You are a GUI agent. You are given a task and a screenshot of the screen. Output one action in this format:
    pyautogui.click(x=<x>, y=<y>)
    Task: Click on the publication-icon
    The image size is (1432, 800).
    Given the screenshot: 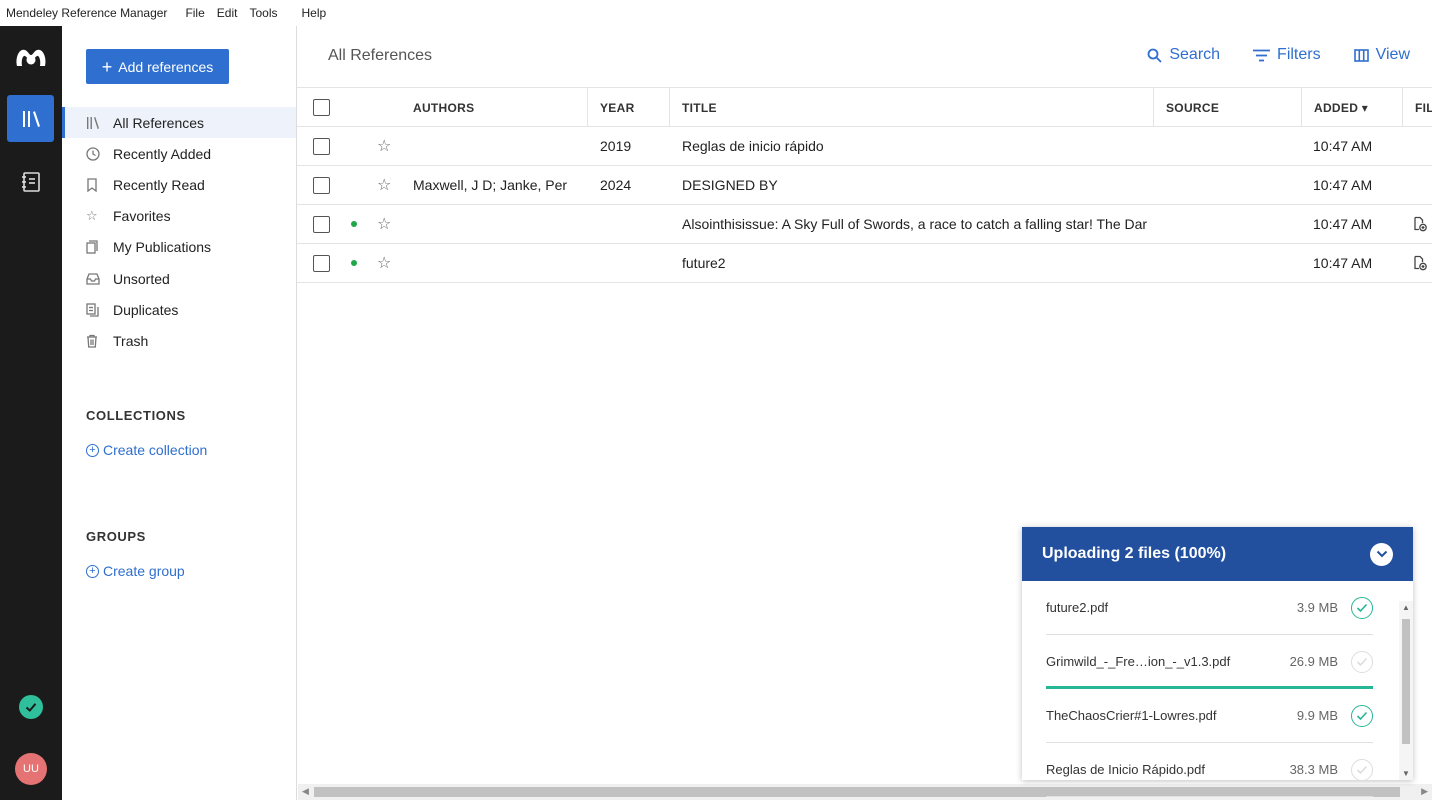 What is the action you would take?
    pyautogui.click(x=99, y=247)
    